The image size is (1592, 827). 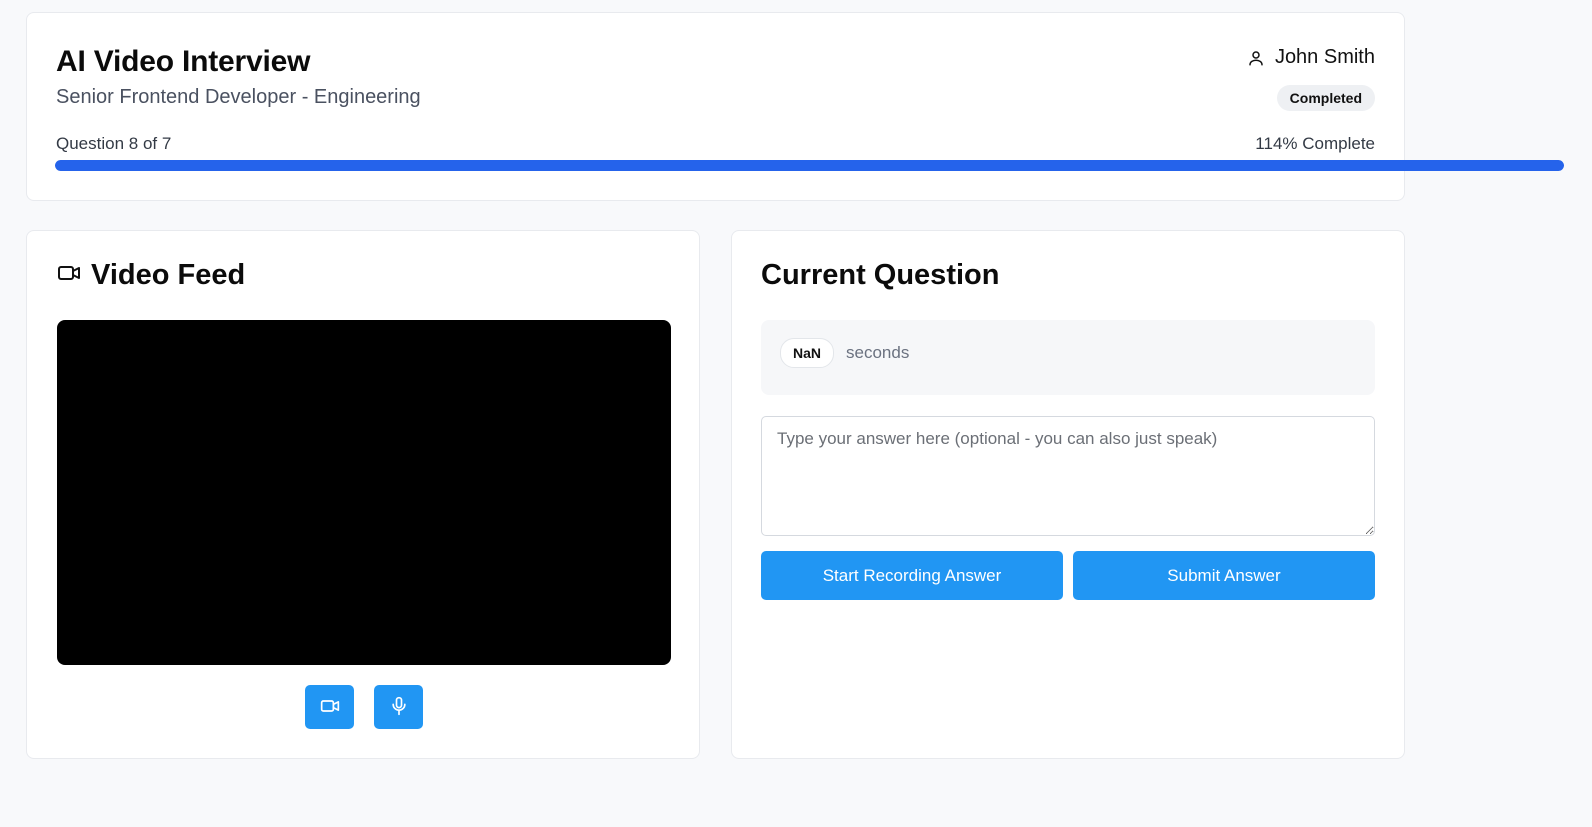 I want to click on camera-toggle-button, so click(x=329, y=707).